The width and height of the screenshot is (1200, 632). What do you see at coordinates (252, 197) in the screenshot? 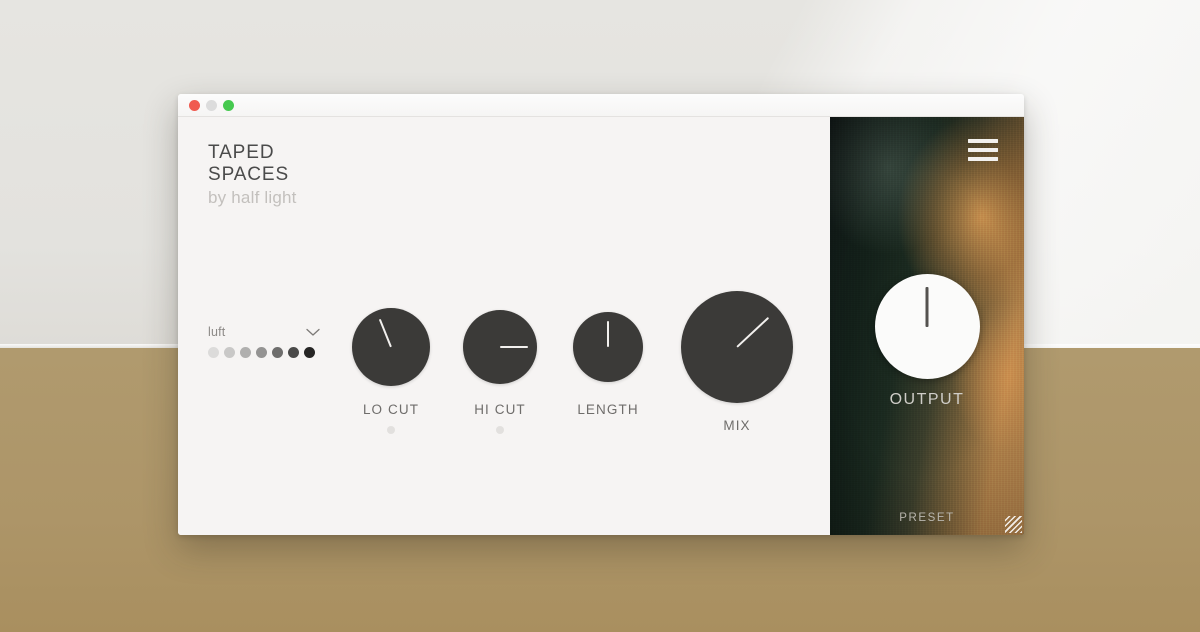
I see `product-byline: by half light` at bounding box center [252, 197].